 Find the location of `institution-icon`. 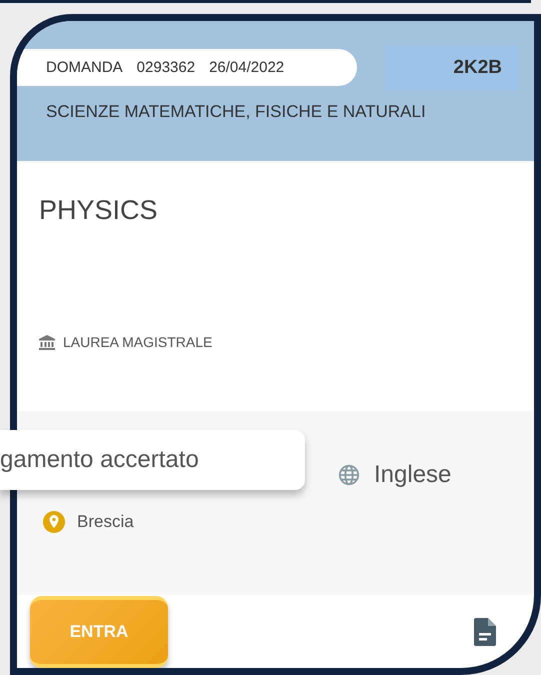

institution-icon is located at coordinates (47, 342).